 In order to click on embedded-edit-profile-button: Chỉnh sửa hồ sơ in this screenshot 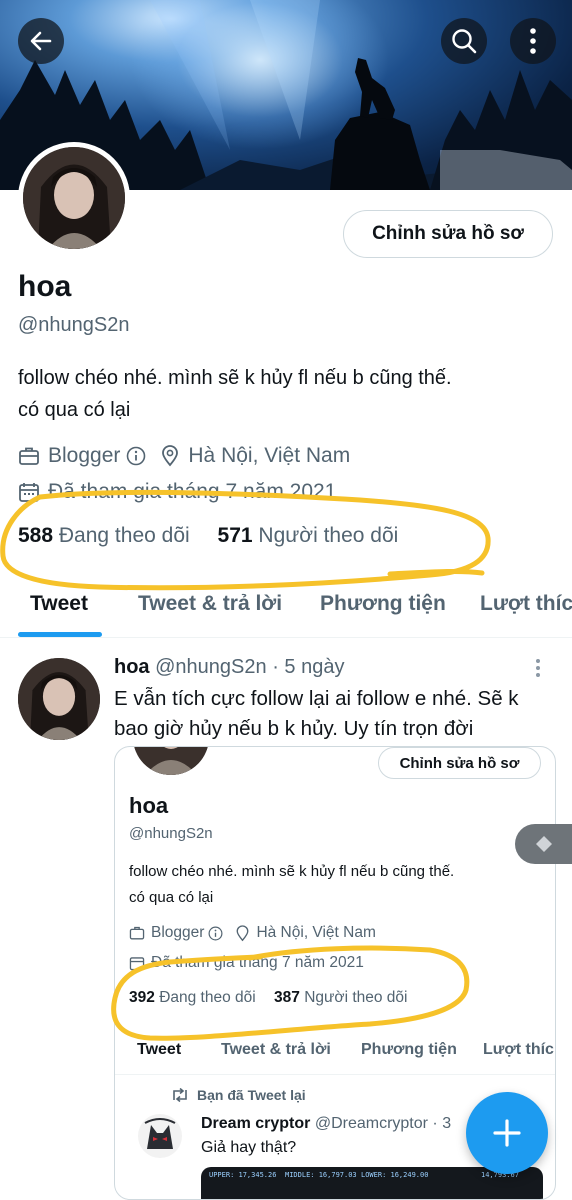, I will do `click(459, 763)`.